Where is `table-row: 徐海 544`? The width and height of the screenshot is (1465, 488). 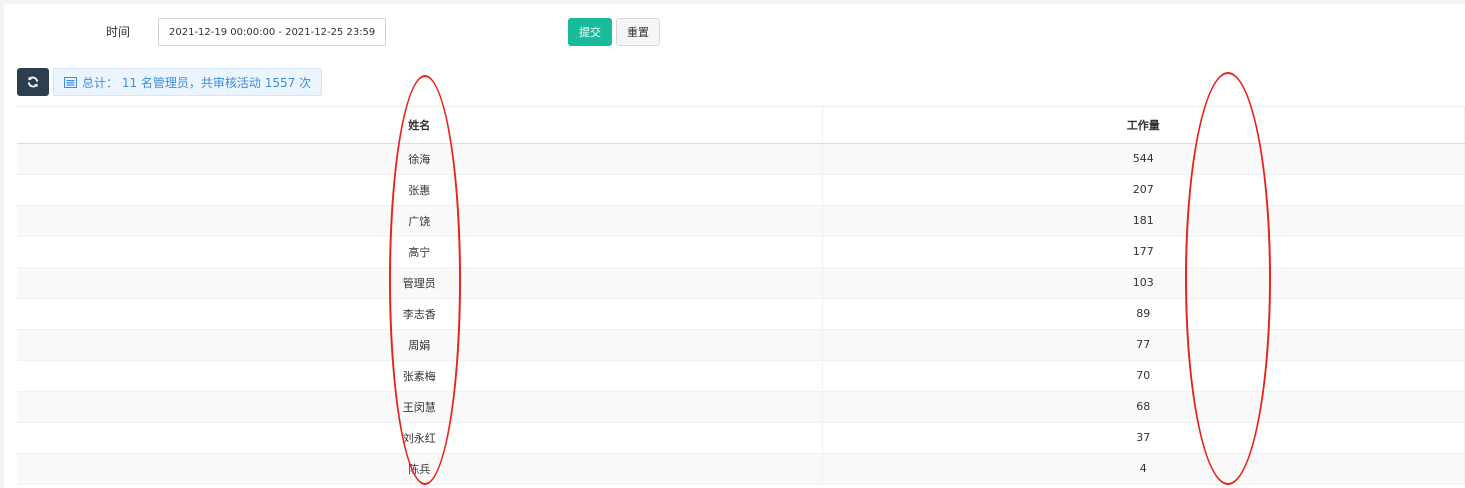
table-row: 徐海 544 is located at coordinates (741, 159).